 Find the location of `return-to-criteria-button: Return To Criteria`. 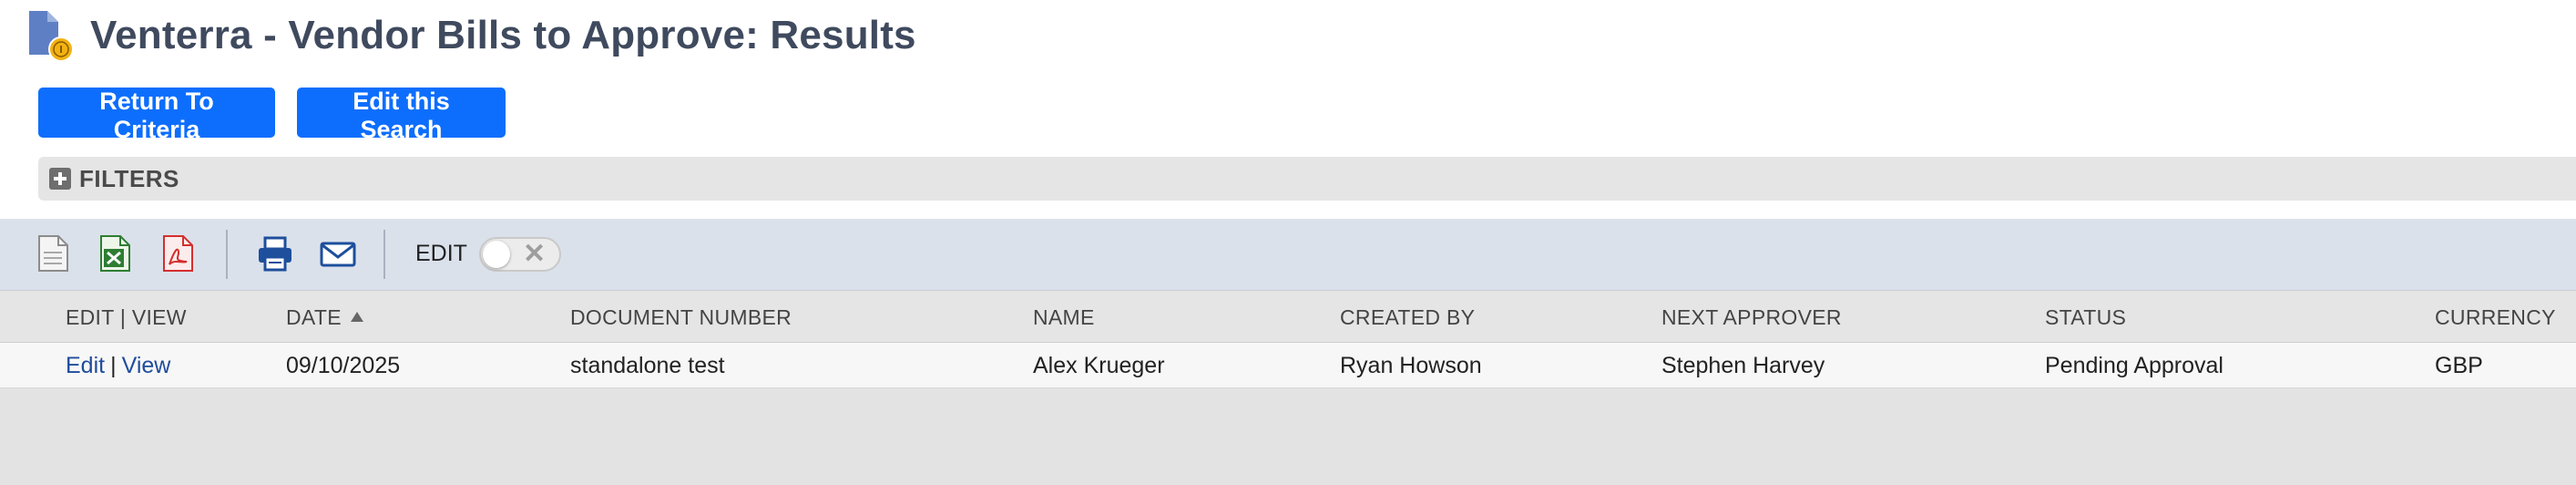

return-to-criteria-button: Return To Criteria is located at coordinates (156, 115).